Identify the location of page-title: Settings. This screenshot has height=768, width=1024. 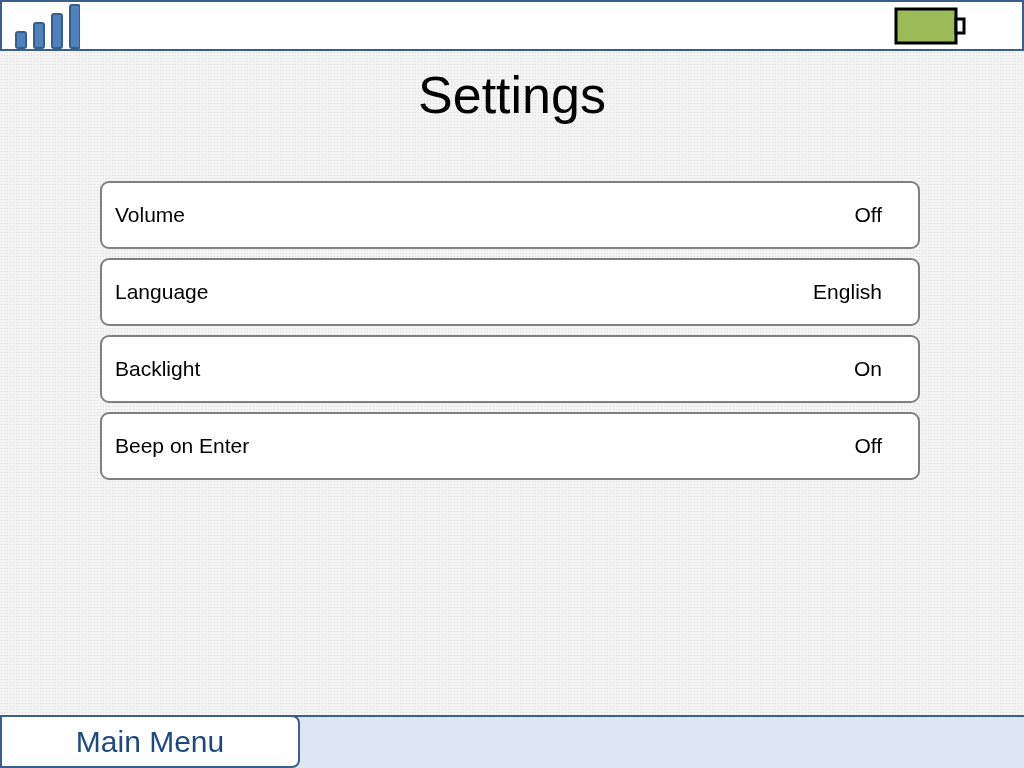
(512, 95).